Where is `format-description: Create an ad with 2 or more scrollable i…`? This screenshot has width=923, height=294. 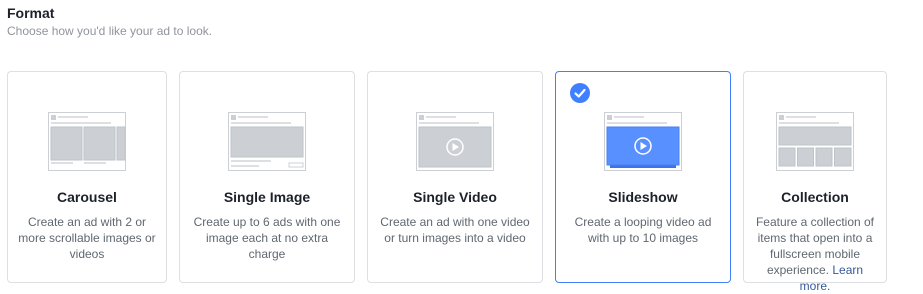 format-description: Create an ad with 2 or more scrollable i… is located at coordinates (87, 238).